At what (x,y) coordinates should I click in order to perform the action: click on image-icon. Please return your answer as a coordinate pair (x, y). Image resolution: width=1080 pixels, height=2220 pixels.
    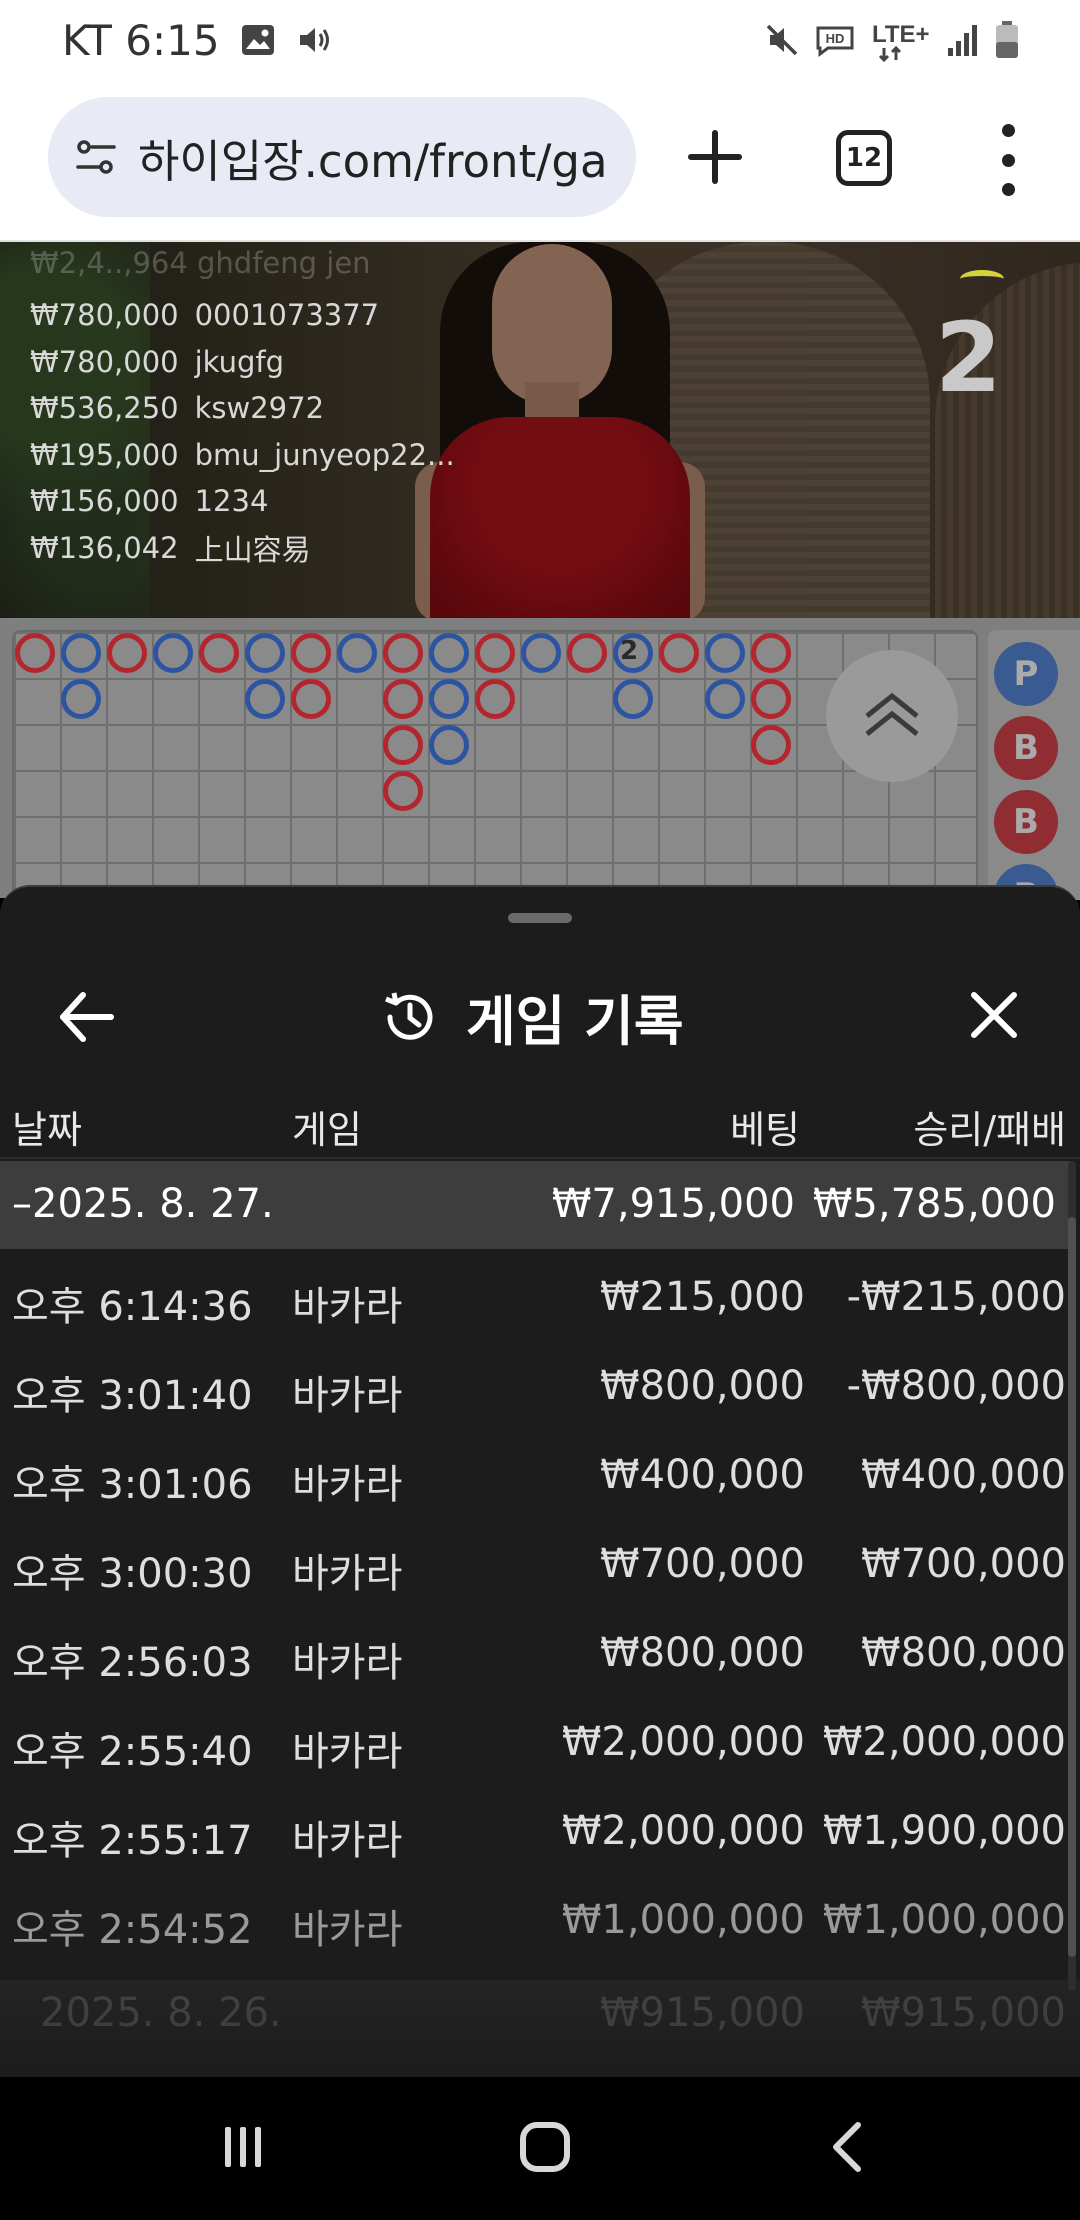
    Looking at the image, I should click on (258, 40).